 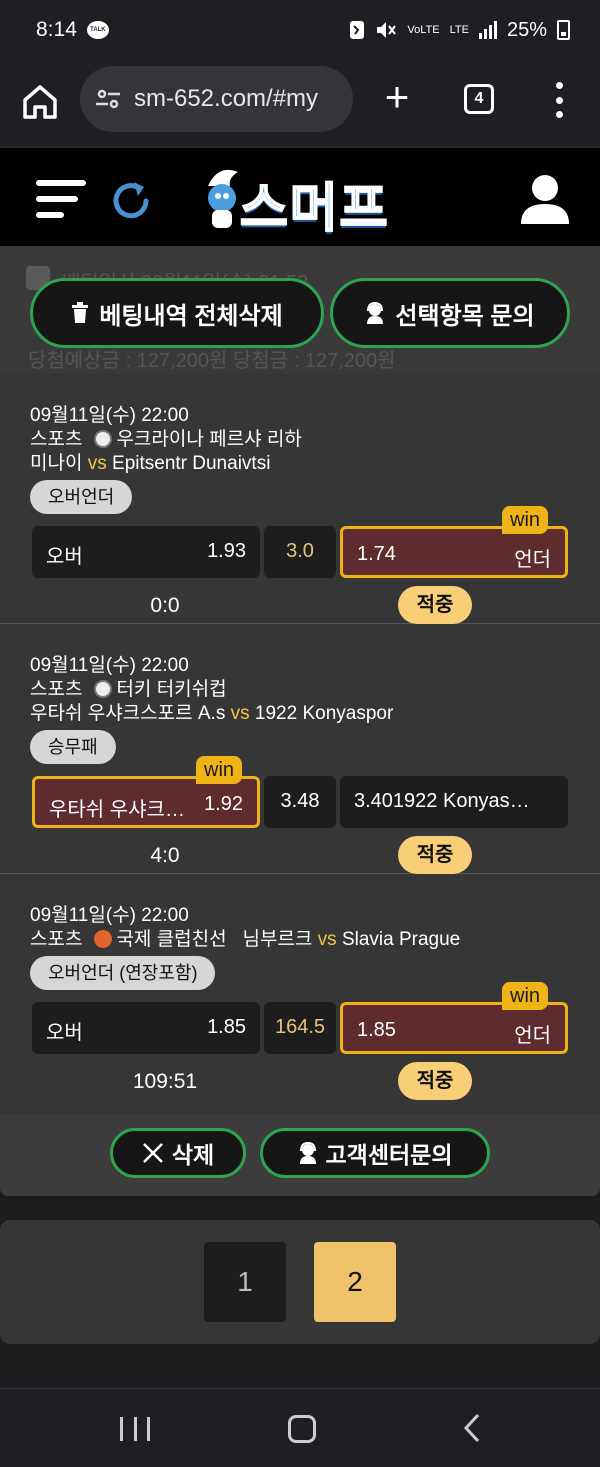 I want to click on address-bar: sm-652.com/#my, so click(x=216, y=99).